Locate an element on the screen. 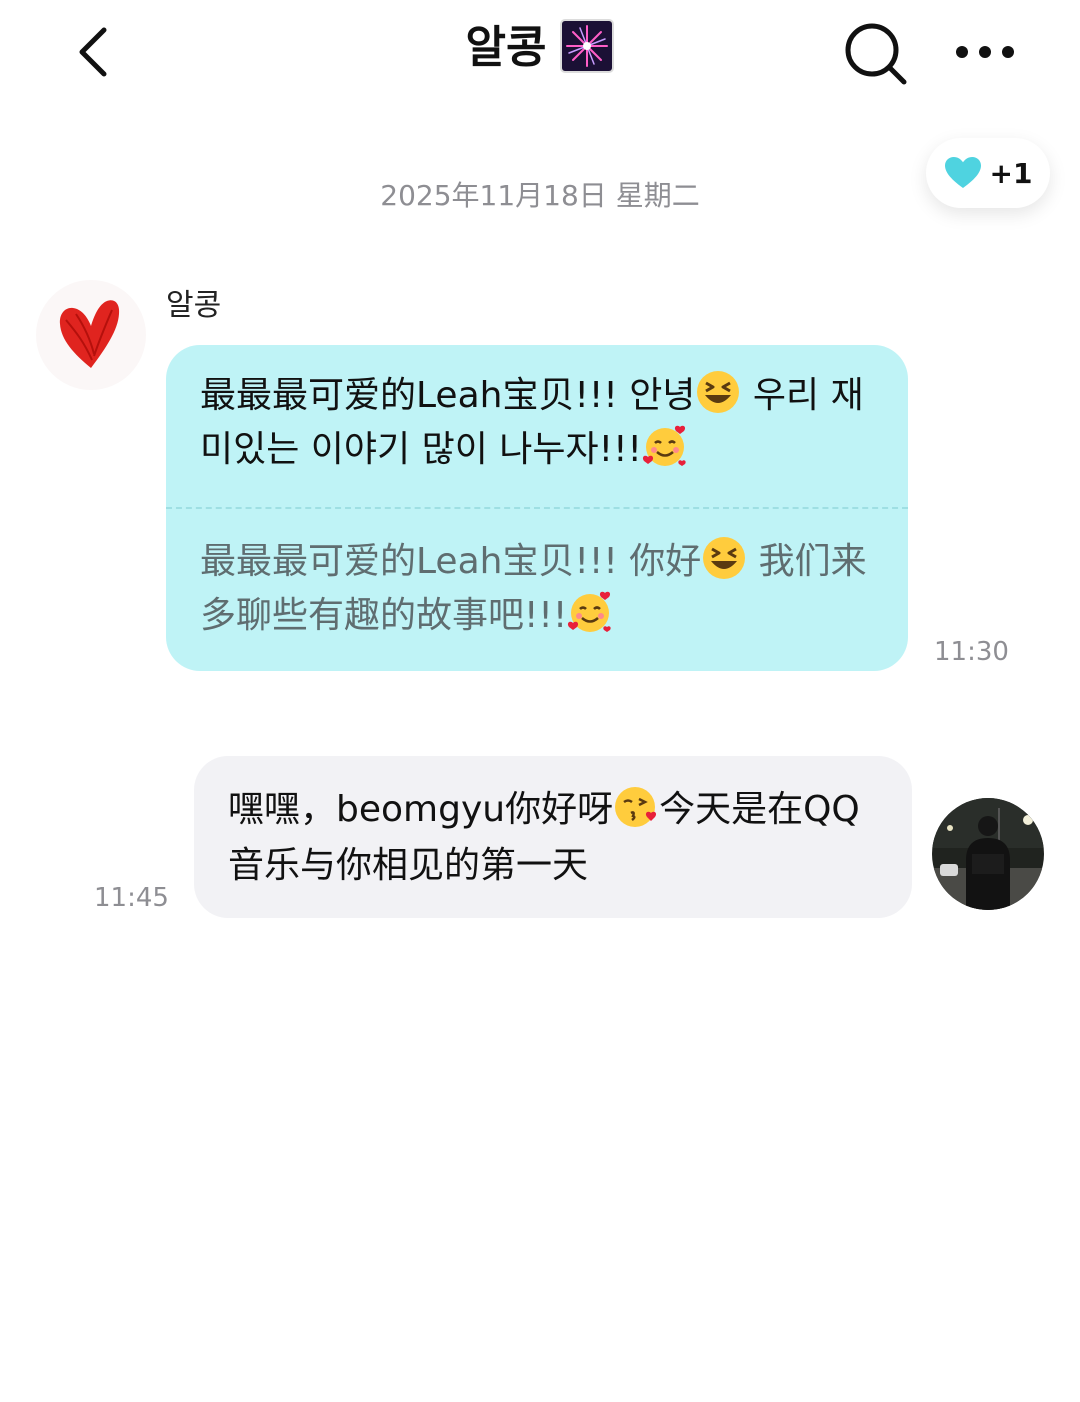  translation-divider is located at coordinates (537, 508).